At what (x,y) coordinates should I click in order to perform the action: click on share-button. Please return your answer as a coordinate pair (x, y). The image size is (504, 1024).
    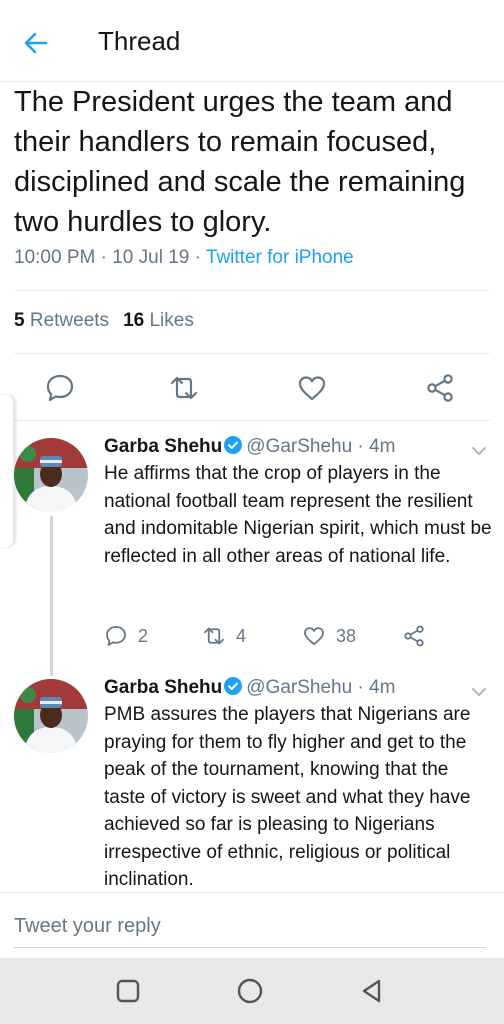
    Looking at the image, I should click on (419, 636).